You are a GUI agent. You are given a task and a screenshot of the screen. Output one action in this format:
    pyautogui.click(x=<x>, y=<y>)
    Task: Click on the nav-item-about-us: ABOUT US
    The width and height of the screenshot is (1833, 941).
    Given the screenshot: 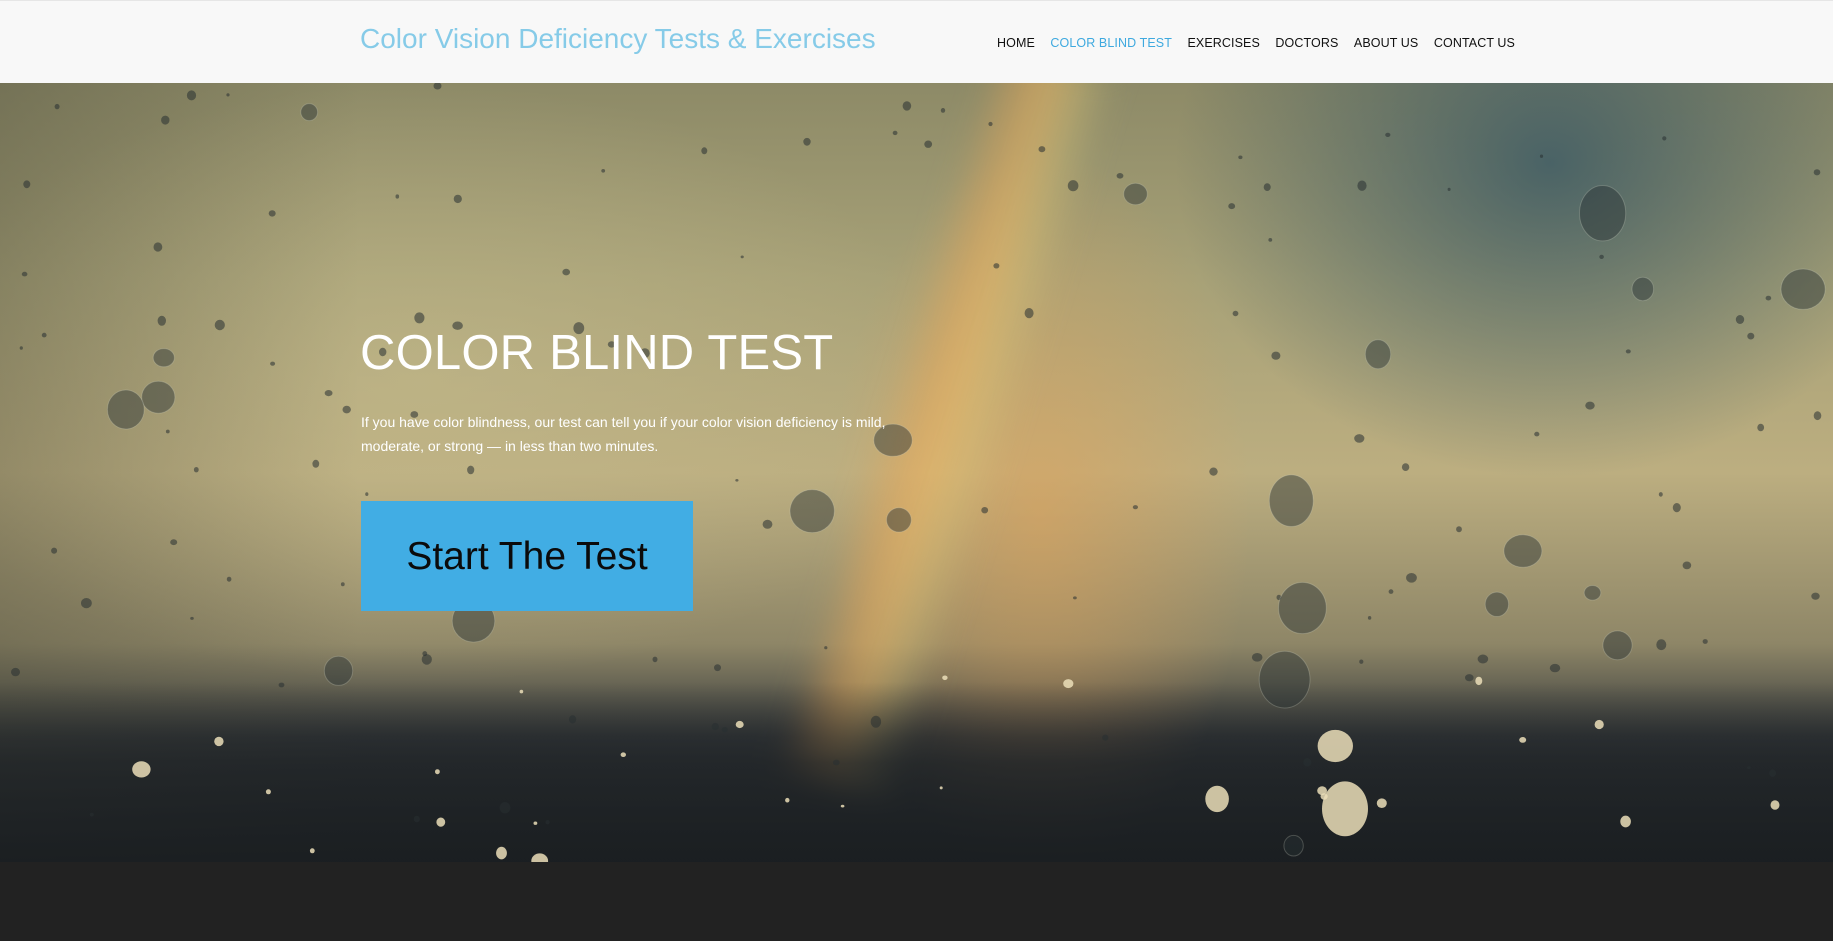 What is the action you would take?
    pyautogui.click(x=1386, y=43)
    